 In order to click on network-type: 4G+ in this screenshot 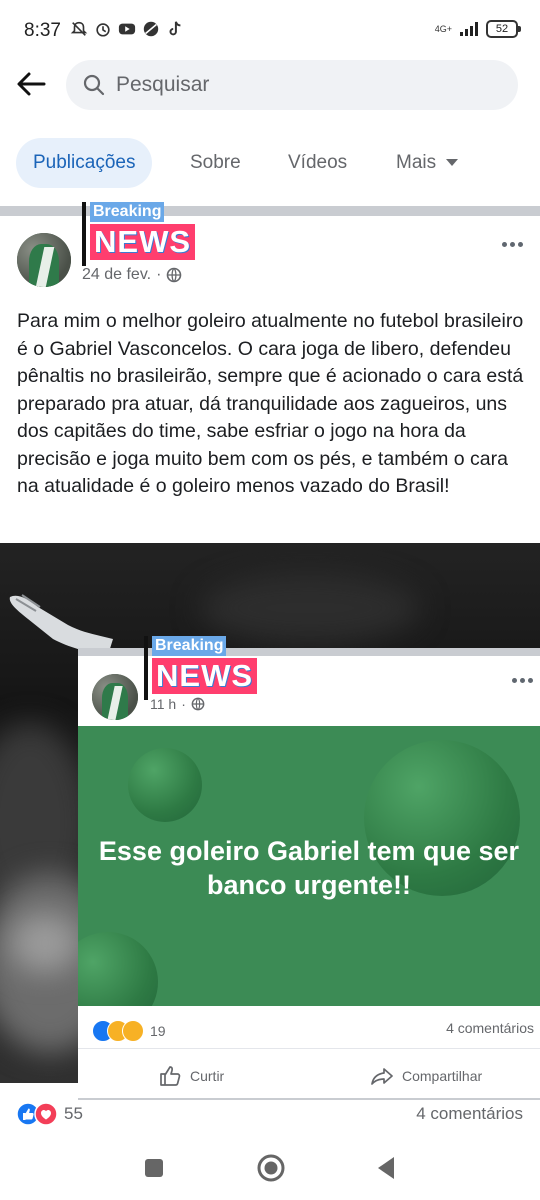, I will do `click(443, 28)`.